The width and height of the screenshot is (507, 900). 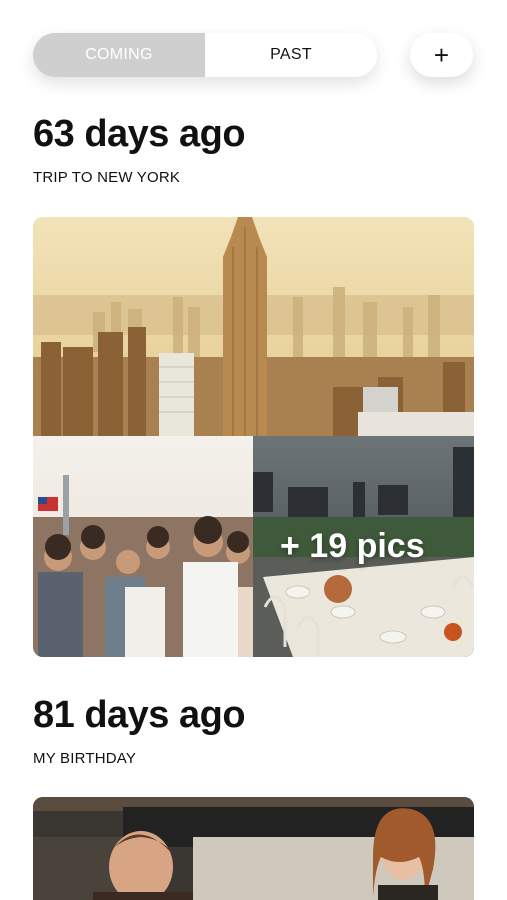 I want to click on plus-icon: +, so click(x=441, y=54).